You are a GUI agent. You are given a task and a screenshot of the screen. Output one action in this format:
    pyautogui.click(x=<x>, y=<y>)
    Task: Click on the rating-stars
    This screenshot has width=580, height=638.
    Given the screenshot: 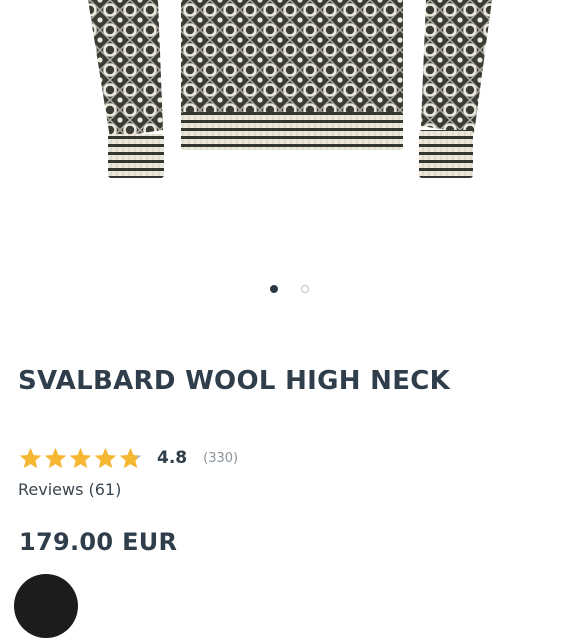 What is the action you would take?
    pyautogui.click(x=80, y=458)
    